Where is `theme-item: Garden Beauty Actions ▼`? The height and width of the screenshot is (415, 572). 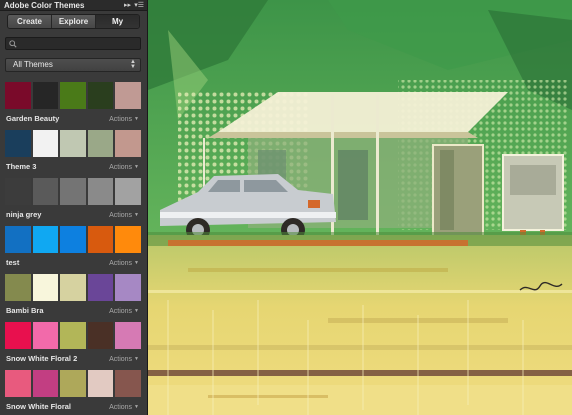 theme-item: Garden Beauty Actions ▼ is located at coordinates (73, 106).